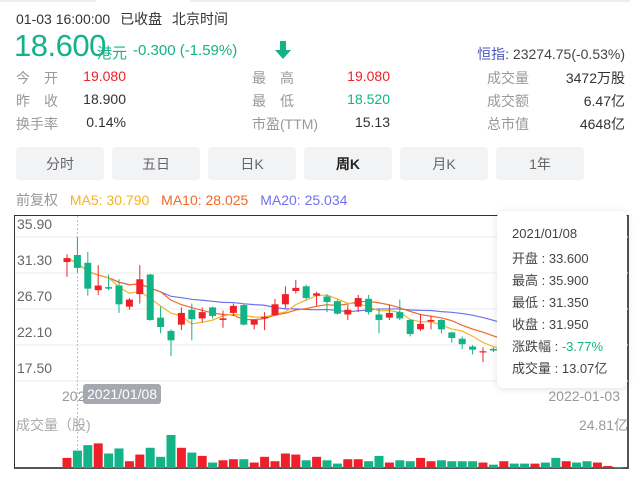 This screenshot has height=479, width=641. I want to click on tooltip-high: 最高 : 35.900, so click(550, 280).